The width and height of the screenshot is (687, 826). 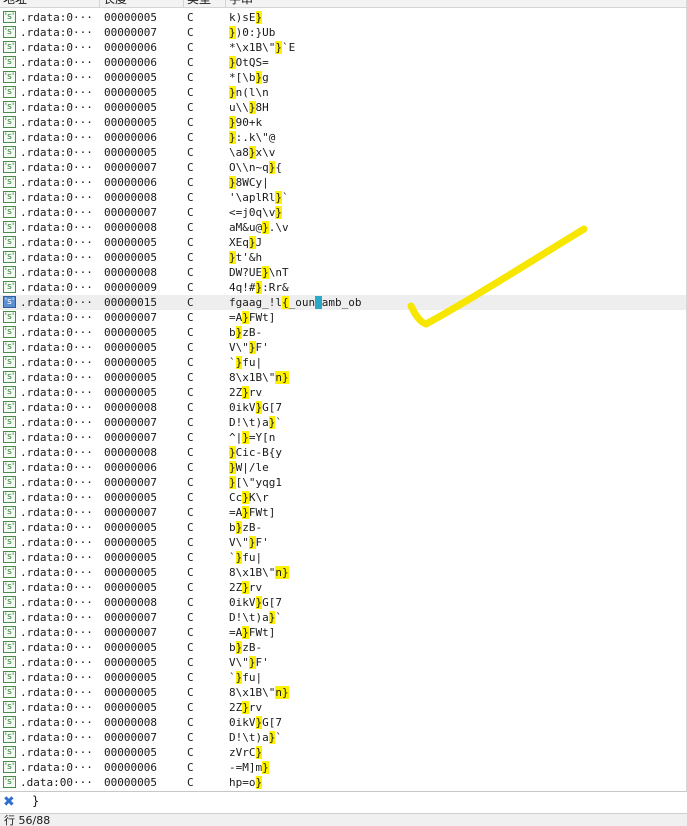 What do you see at coordinates (343, 137) in the screenshot?
I see `string-row: 's' .rdata:0··· 00000006 C}:.k\"@` at bounding box center [343, 137].